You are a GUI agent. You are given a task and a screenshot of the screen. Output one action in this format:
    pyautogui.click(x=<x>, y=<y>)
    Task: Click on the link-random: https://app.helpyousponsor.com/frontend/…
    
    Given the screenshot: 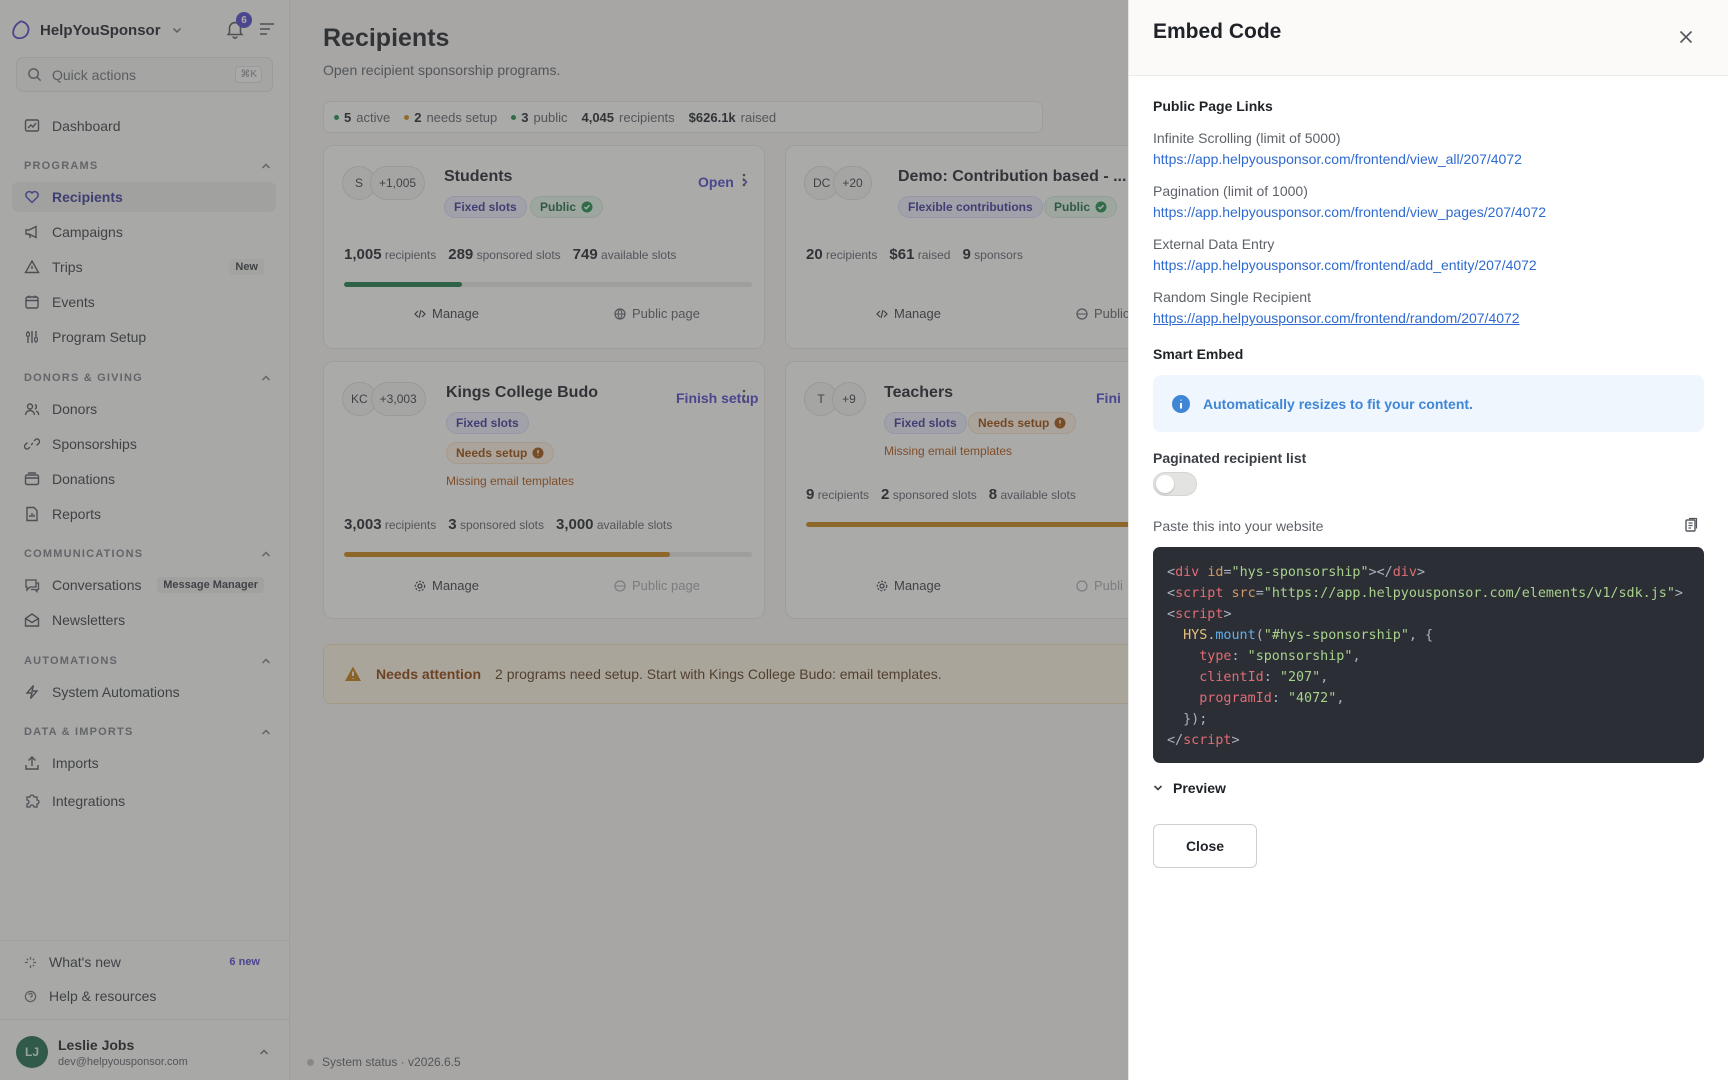 What is the action you would take?
    pyautogui.click(x=1336, y=318)
    